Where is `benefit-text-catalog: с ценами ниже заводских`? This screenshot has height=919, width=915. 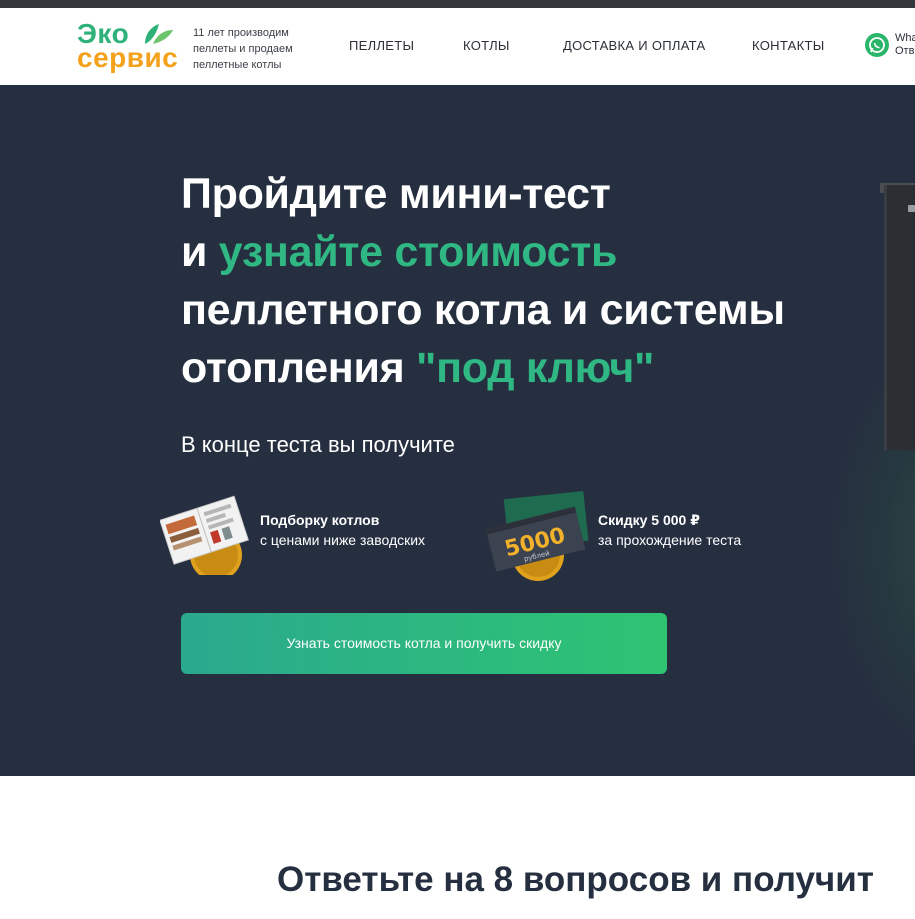 benefit-text-catalog: с ценами ниже заводских is located at coordinates (343, 540).